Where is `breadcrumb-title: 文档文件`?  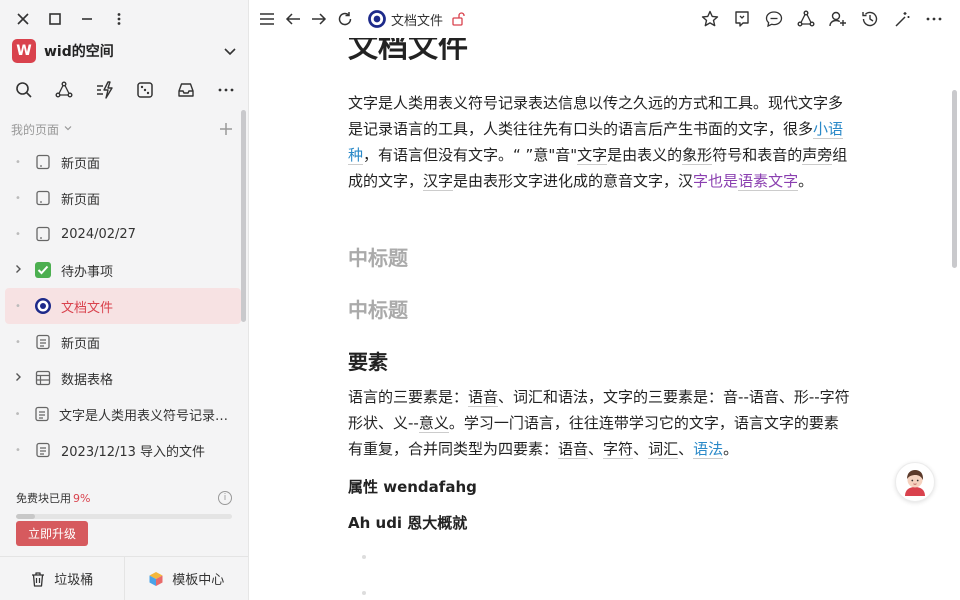
breadcrumb-title: 文档文件 is located at coordinates (417, 21).